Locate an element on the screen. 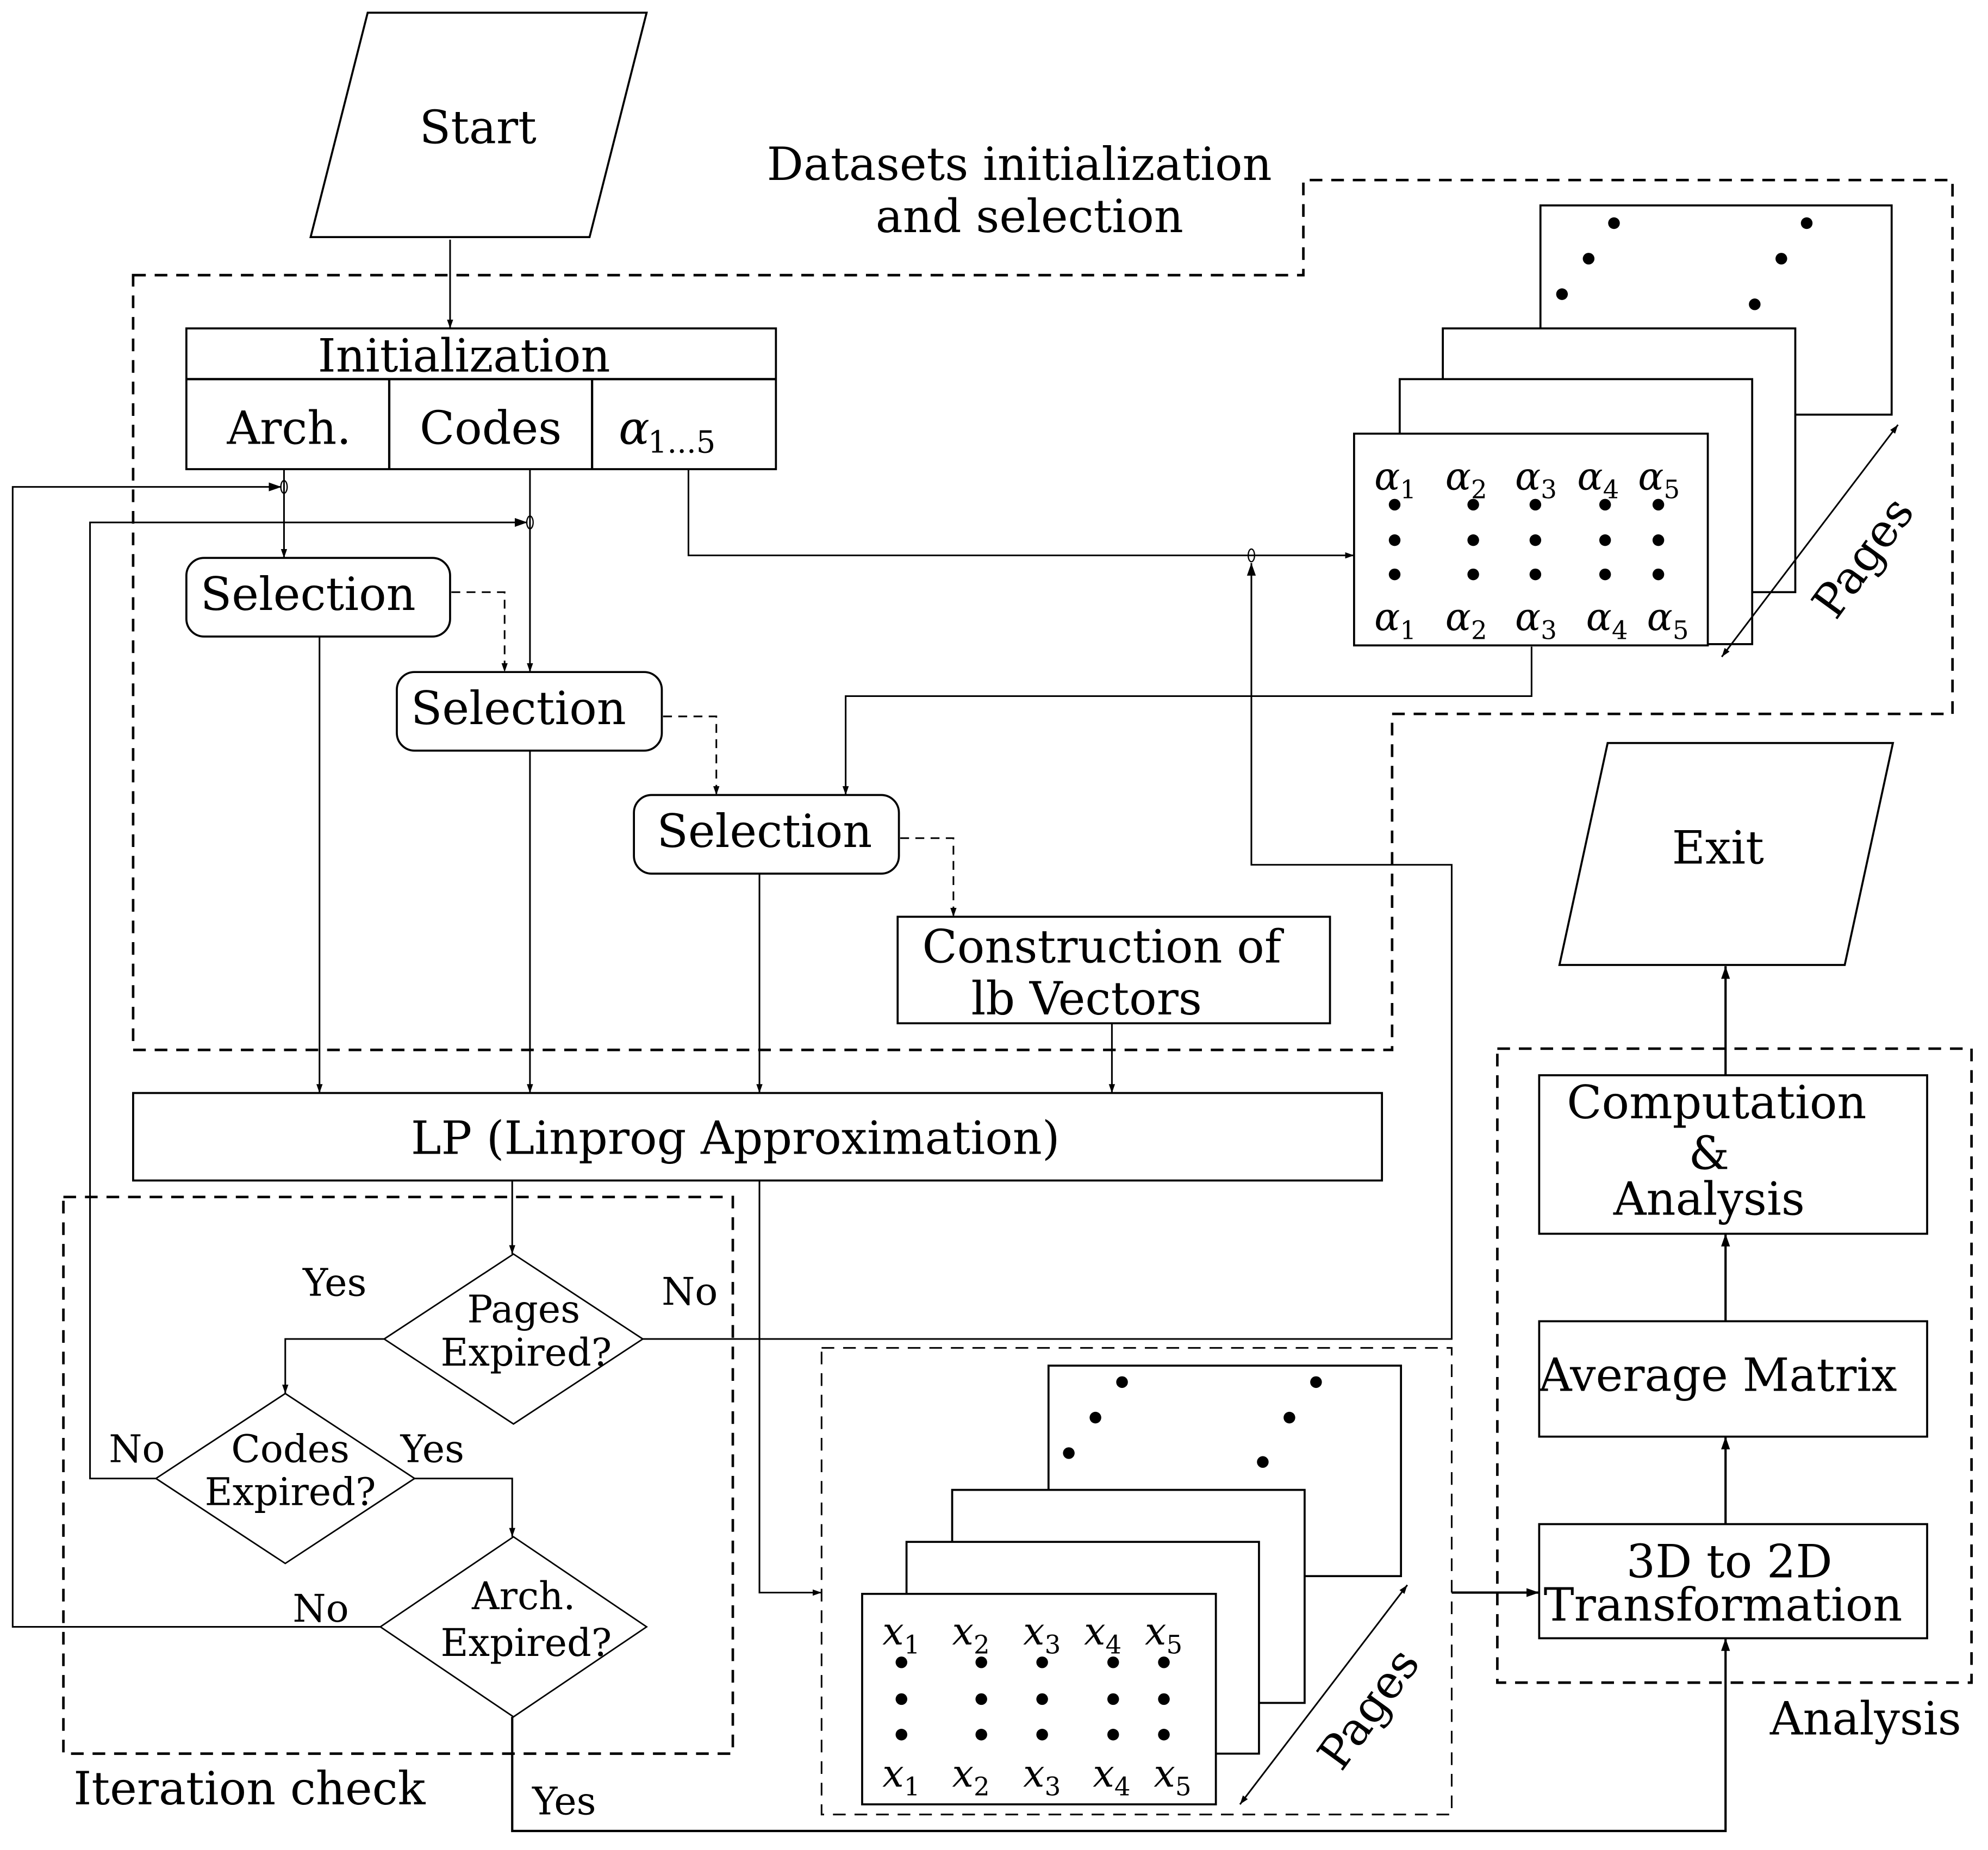 This screenshot has width=1988, height=1850. svg-text: 1...5 is located at coordinates (682, 442).